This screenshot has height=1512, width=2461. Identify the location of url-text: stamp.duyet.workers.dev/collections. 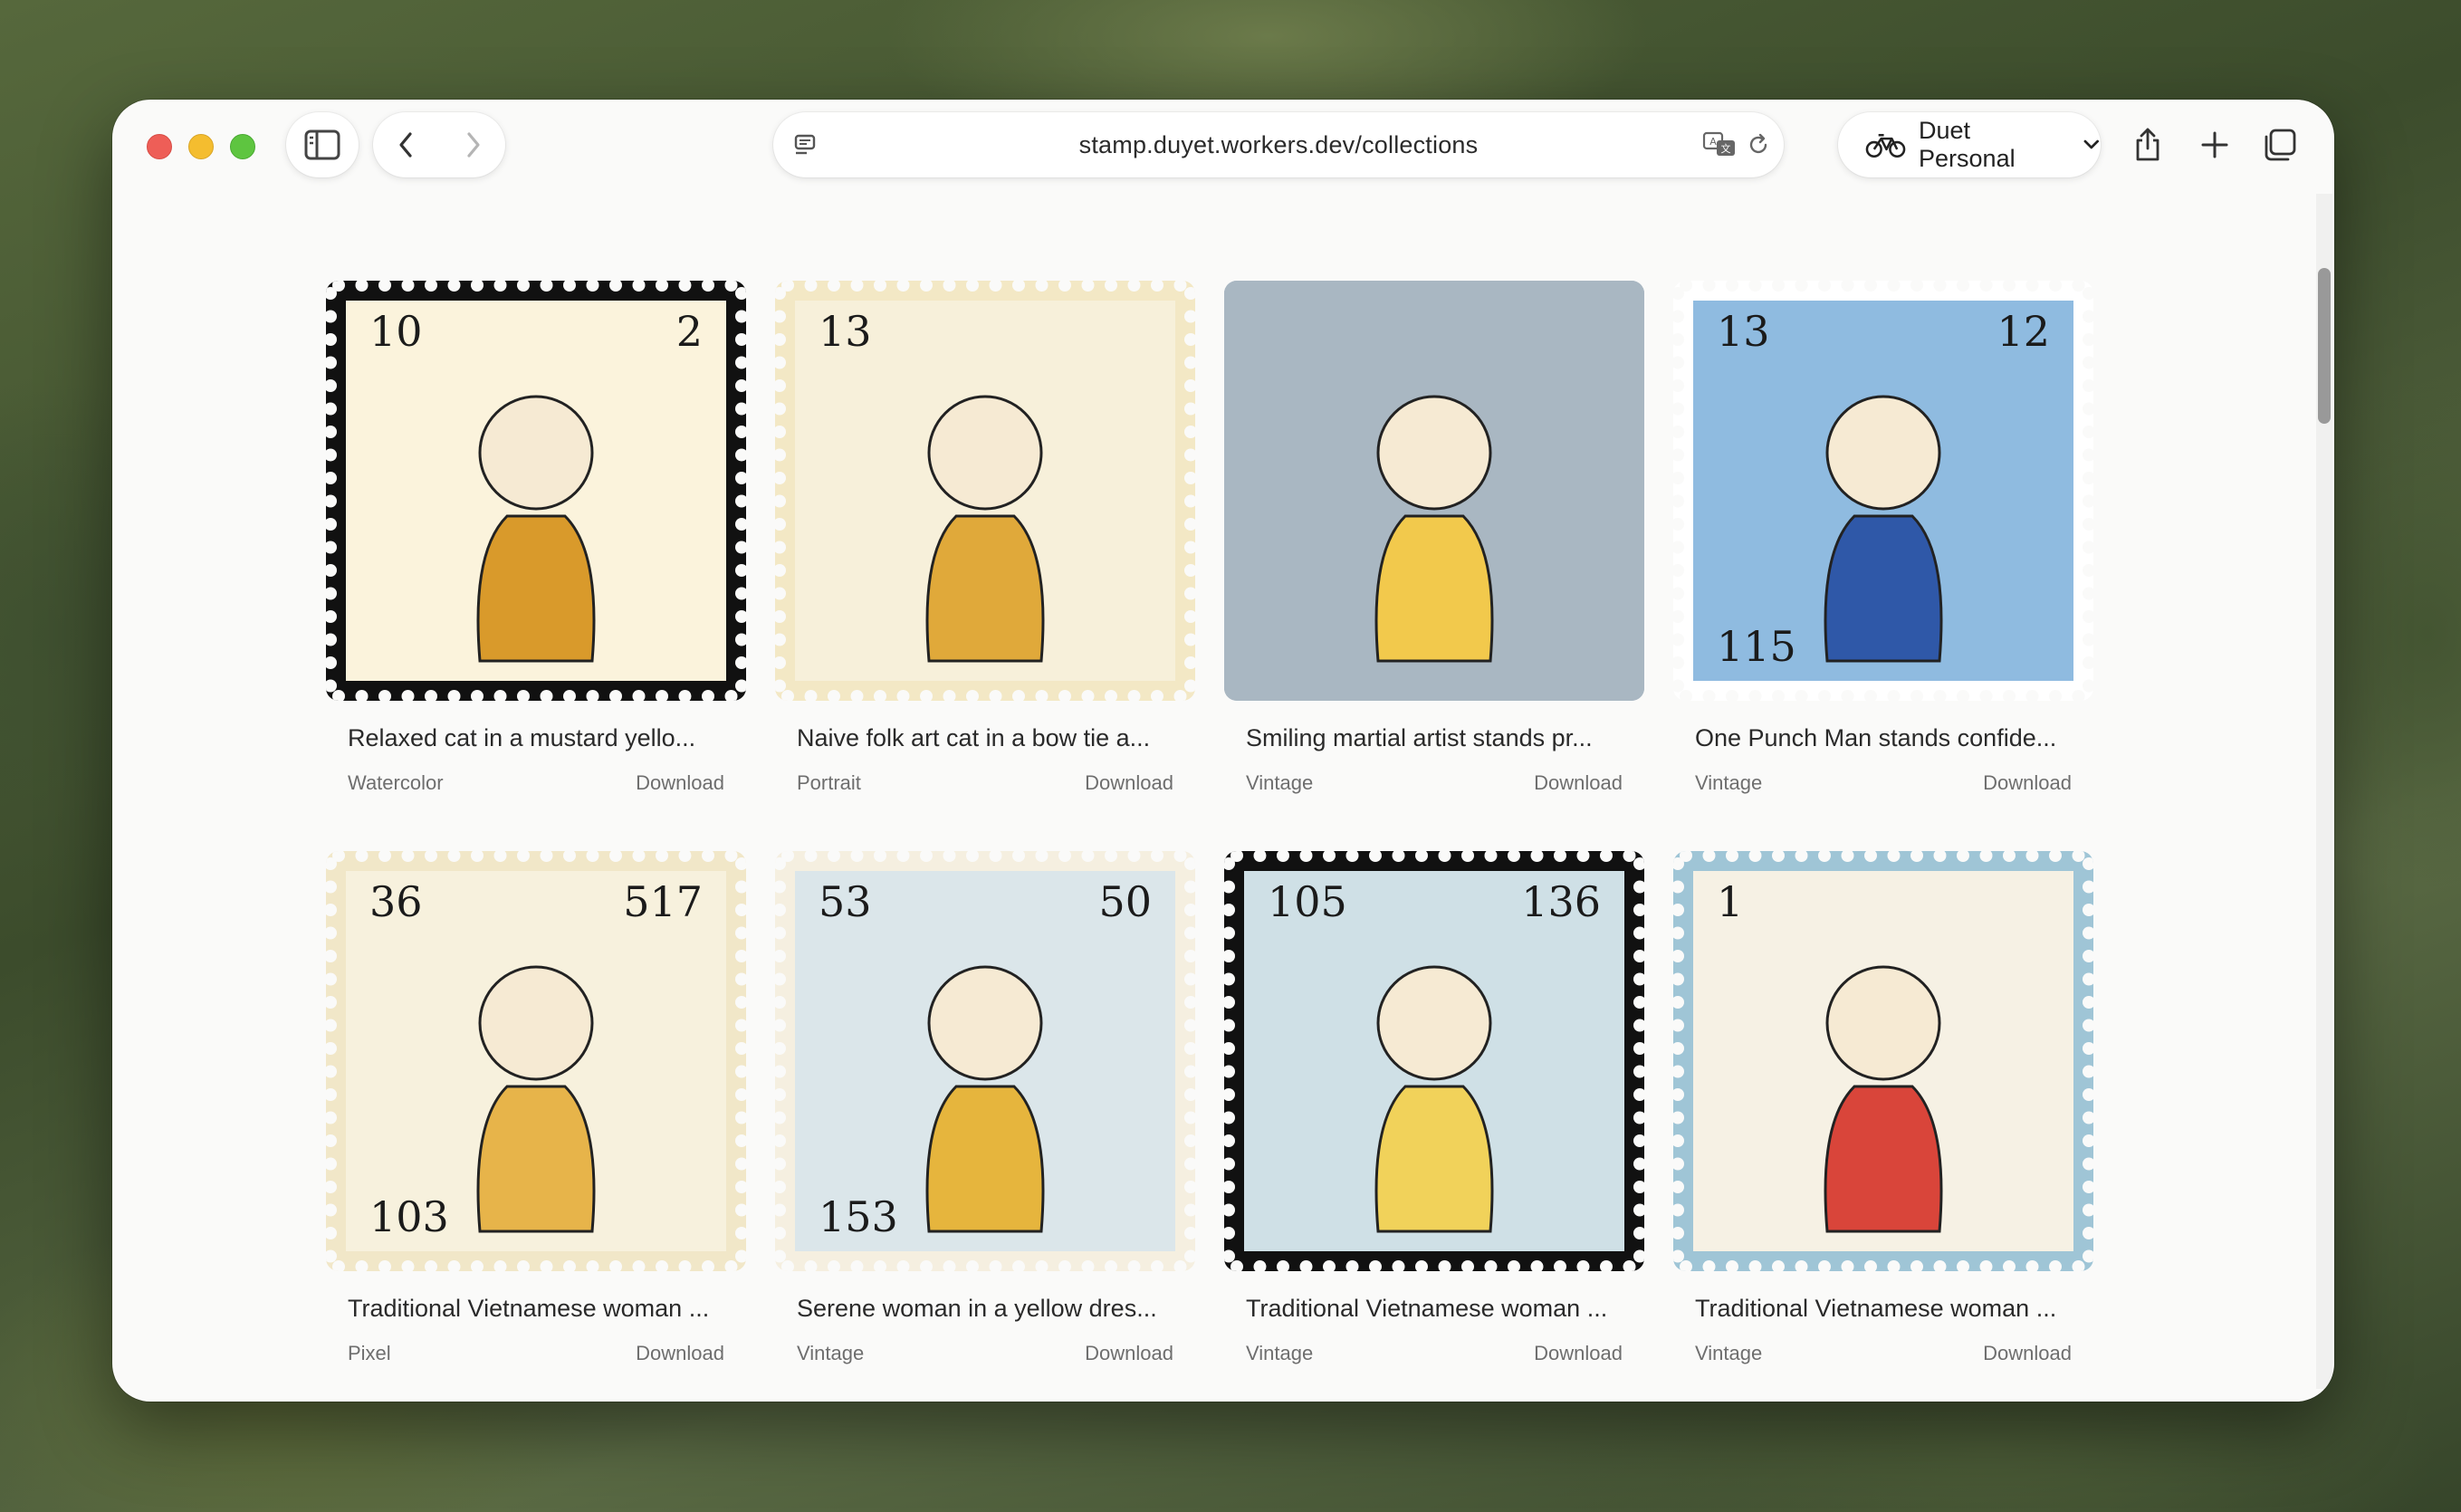
(1278, 144).